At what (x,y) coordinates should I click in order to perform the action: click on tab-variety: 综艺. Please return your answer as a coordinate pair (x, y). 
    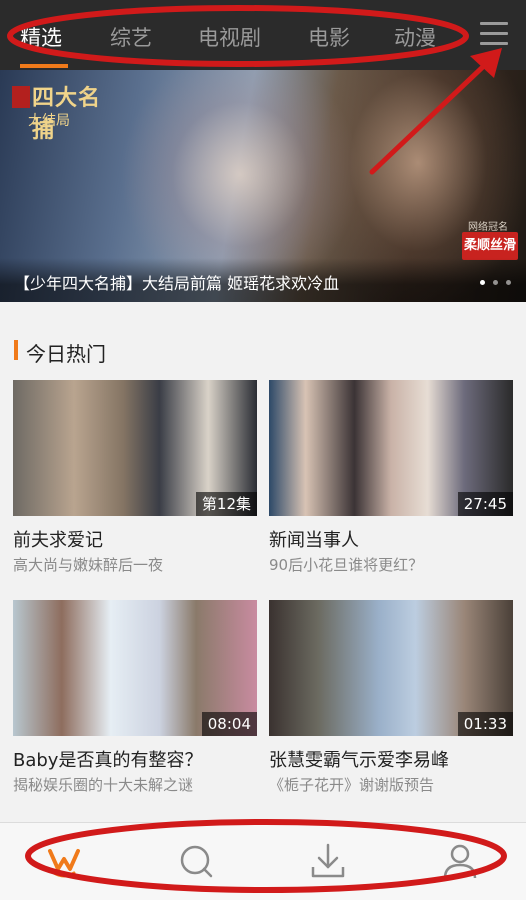
    Looking at the image, I should click on (131, 37).